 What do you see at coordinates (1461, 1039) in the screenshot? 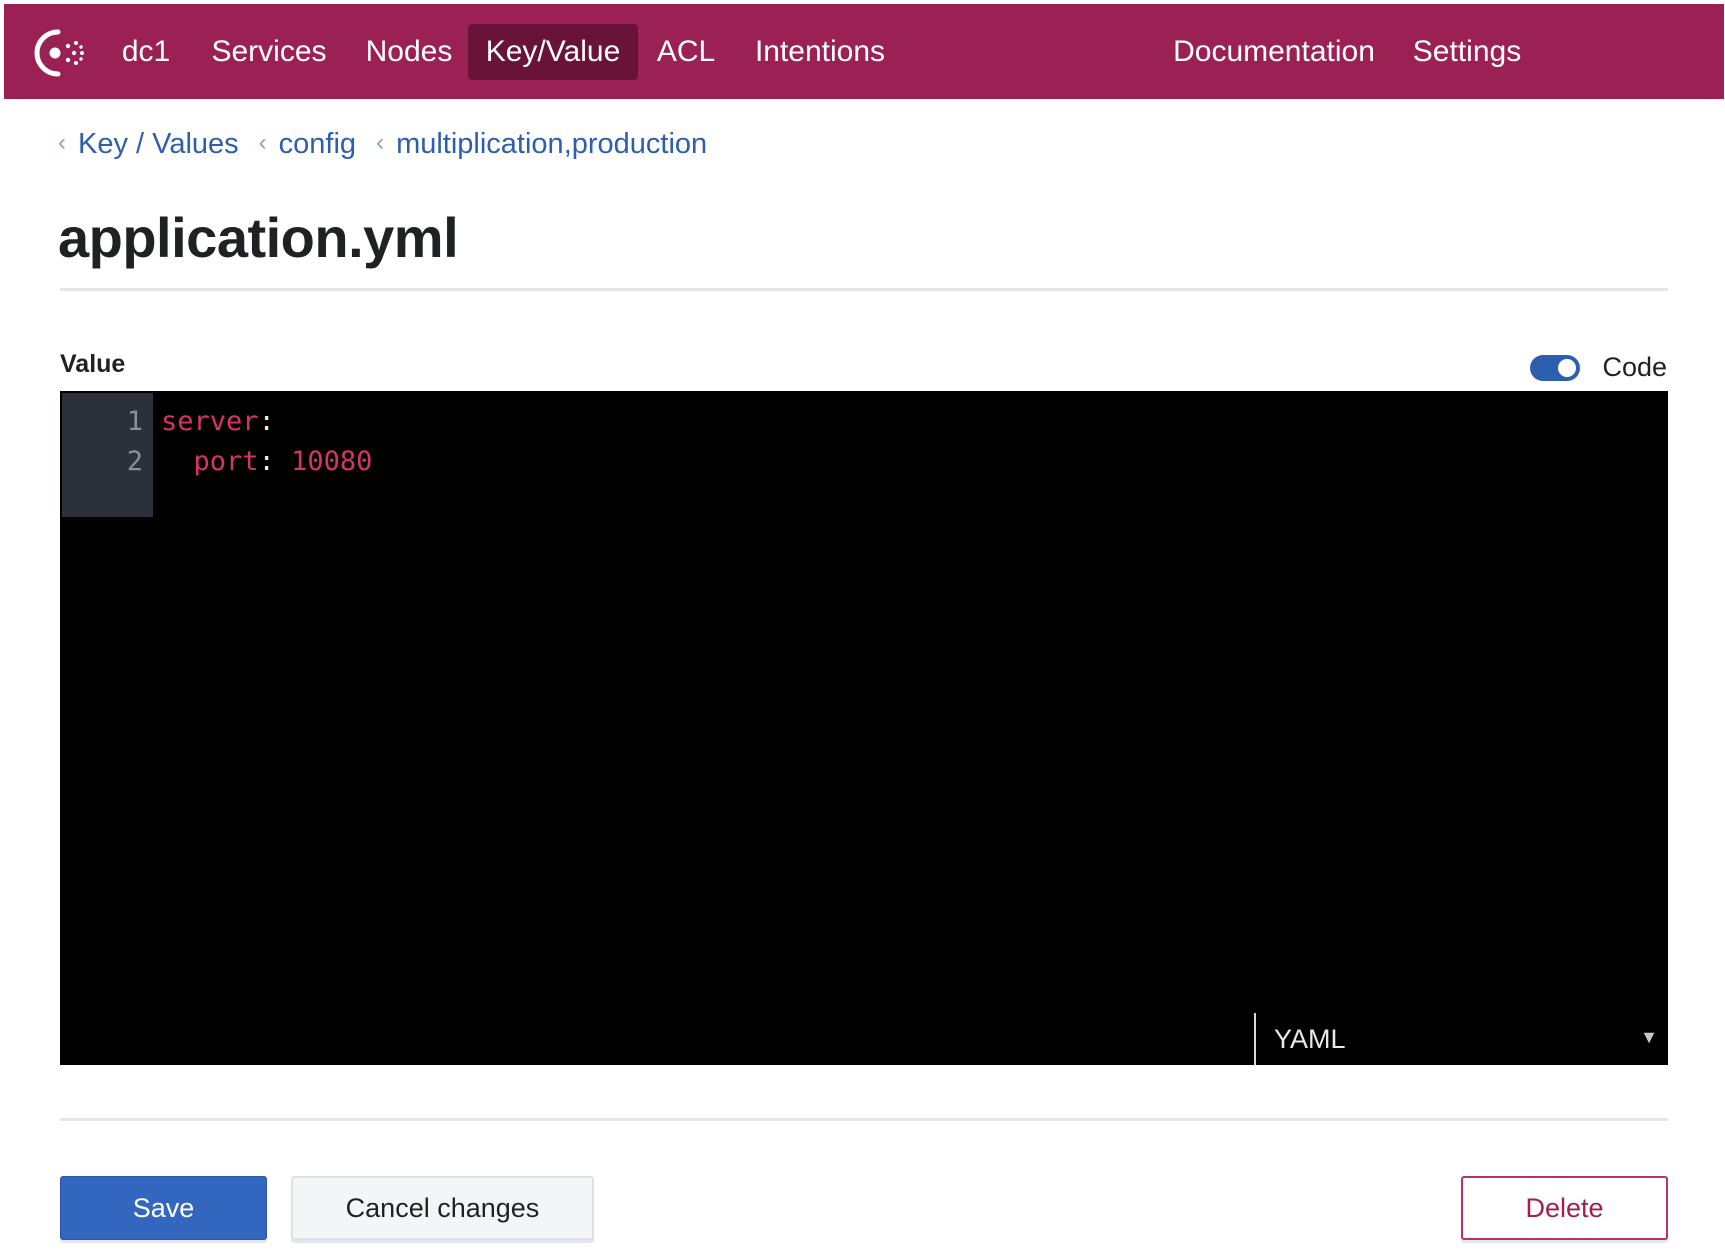
I see `syntax-mode-select: YAML ▼` at bounding box center [1461, 1039].